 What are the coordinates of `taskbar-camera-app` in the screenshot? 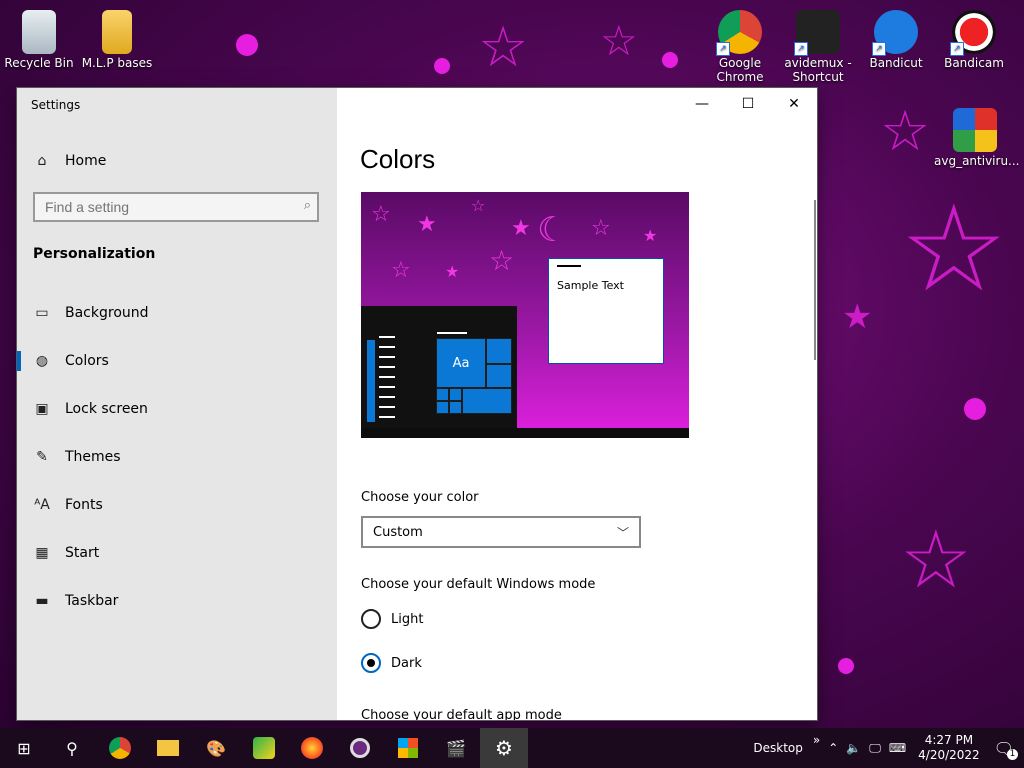 It's located at (360, 748).